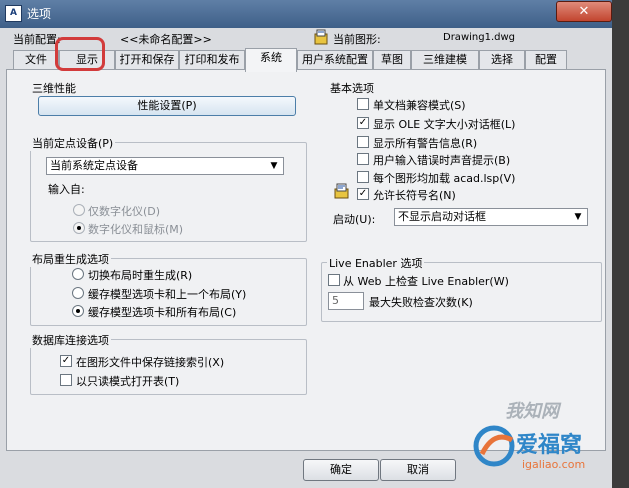 Image resolution: width=629 pixels, height=488 pixels. What do you see at coordinates (376, 263) in the screenshot?
I see `live-enabler-title: Live Enabler 选项` at bounding box center [376, 263].